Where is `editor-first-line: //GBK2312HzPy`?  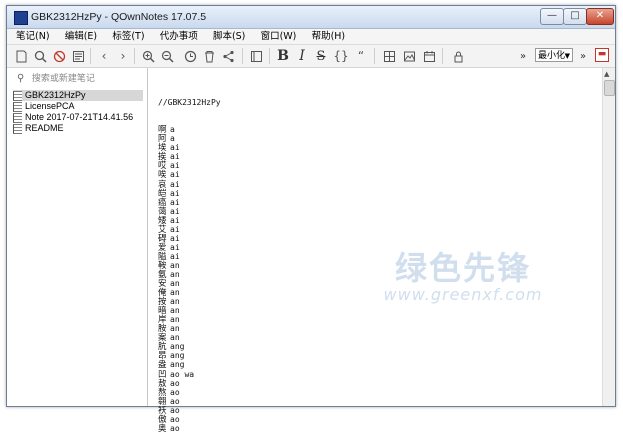 editor-first-line: //GBK2312HzPy is located at coordinates (189, 103).